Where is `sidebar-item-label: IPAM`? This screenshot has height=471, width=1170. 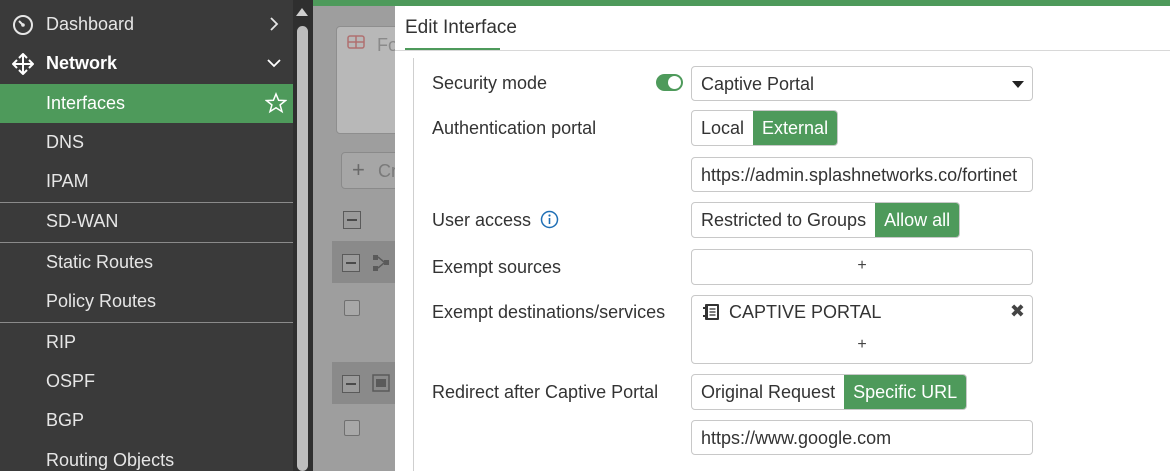
sidebar-item-label: IPAM is located at coordinates (67, 181).